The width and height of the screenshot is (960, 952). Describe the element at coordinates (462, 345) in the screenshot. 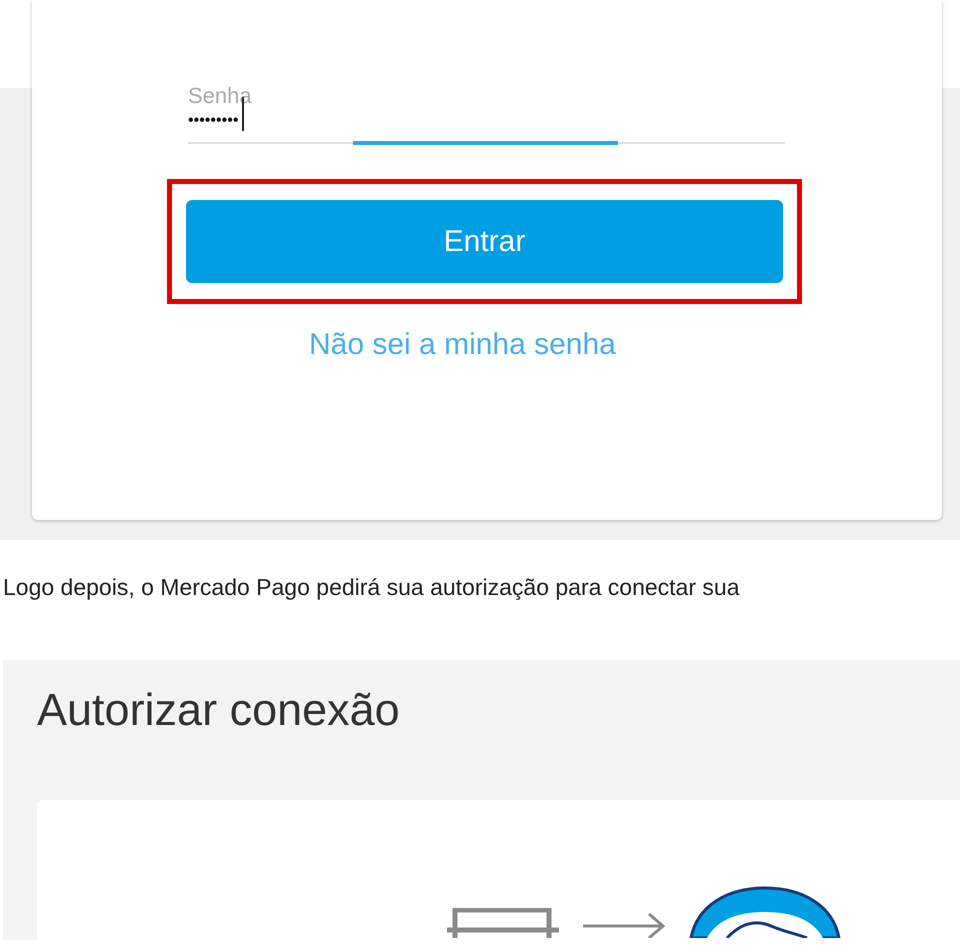

I see `forgot-password-link: Não sei a minha senha` at that location.